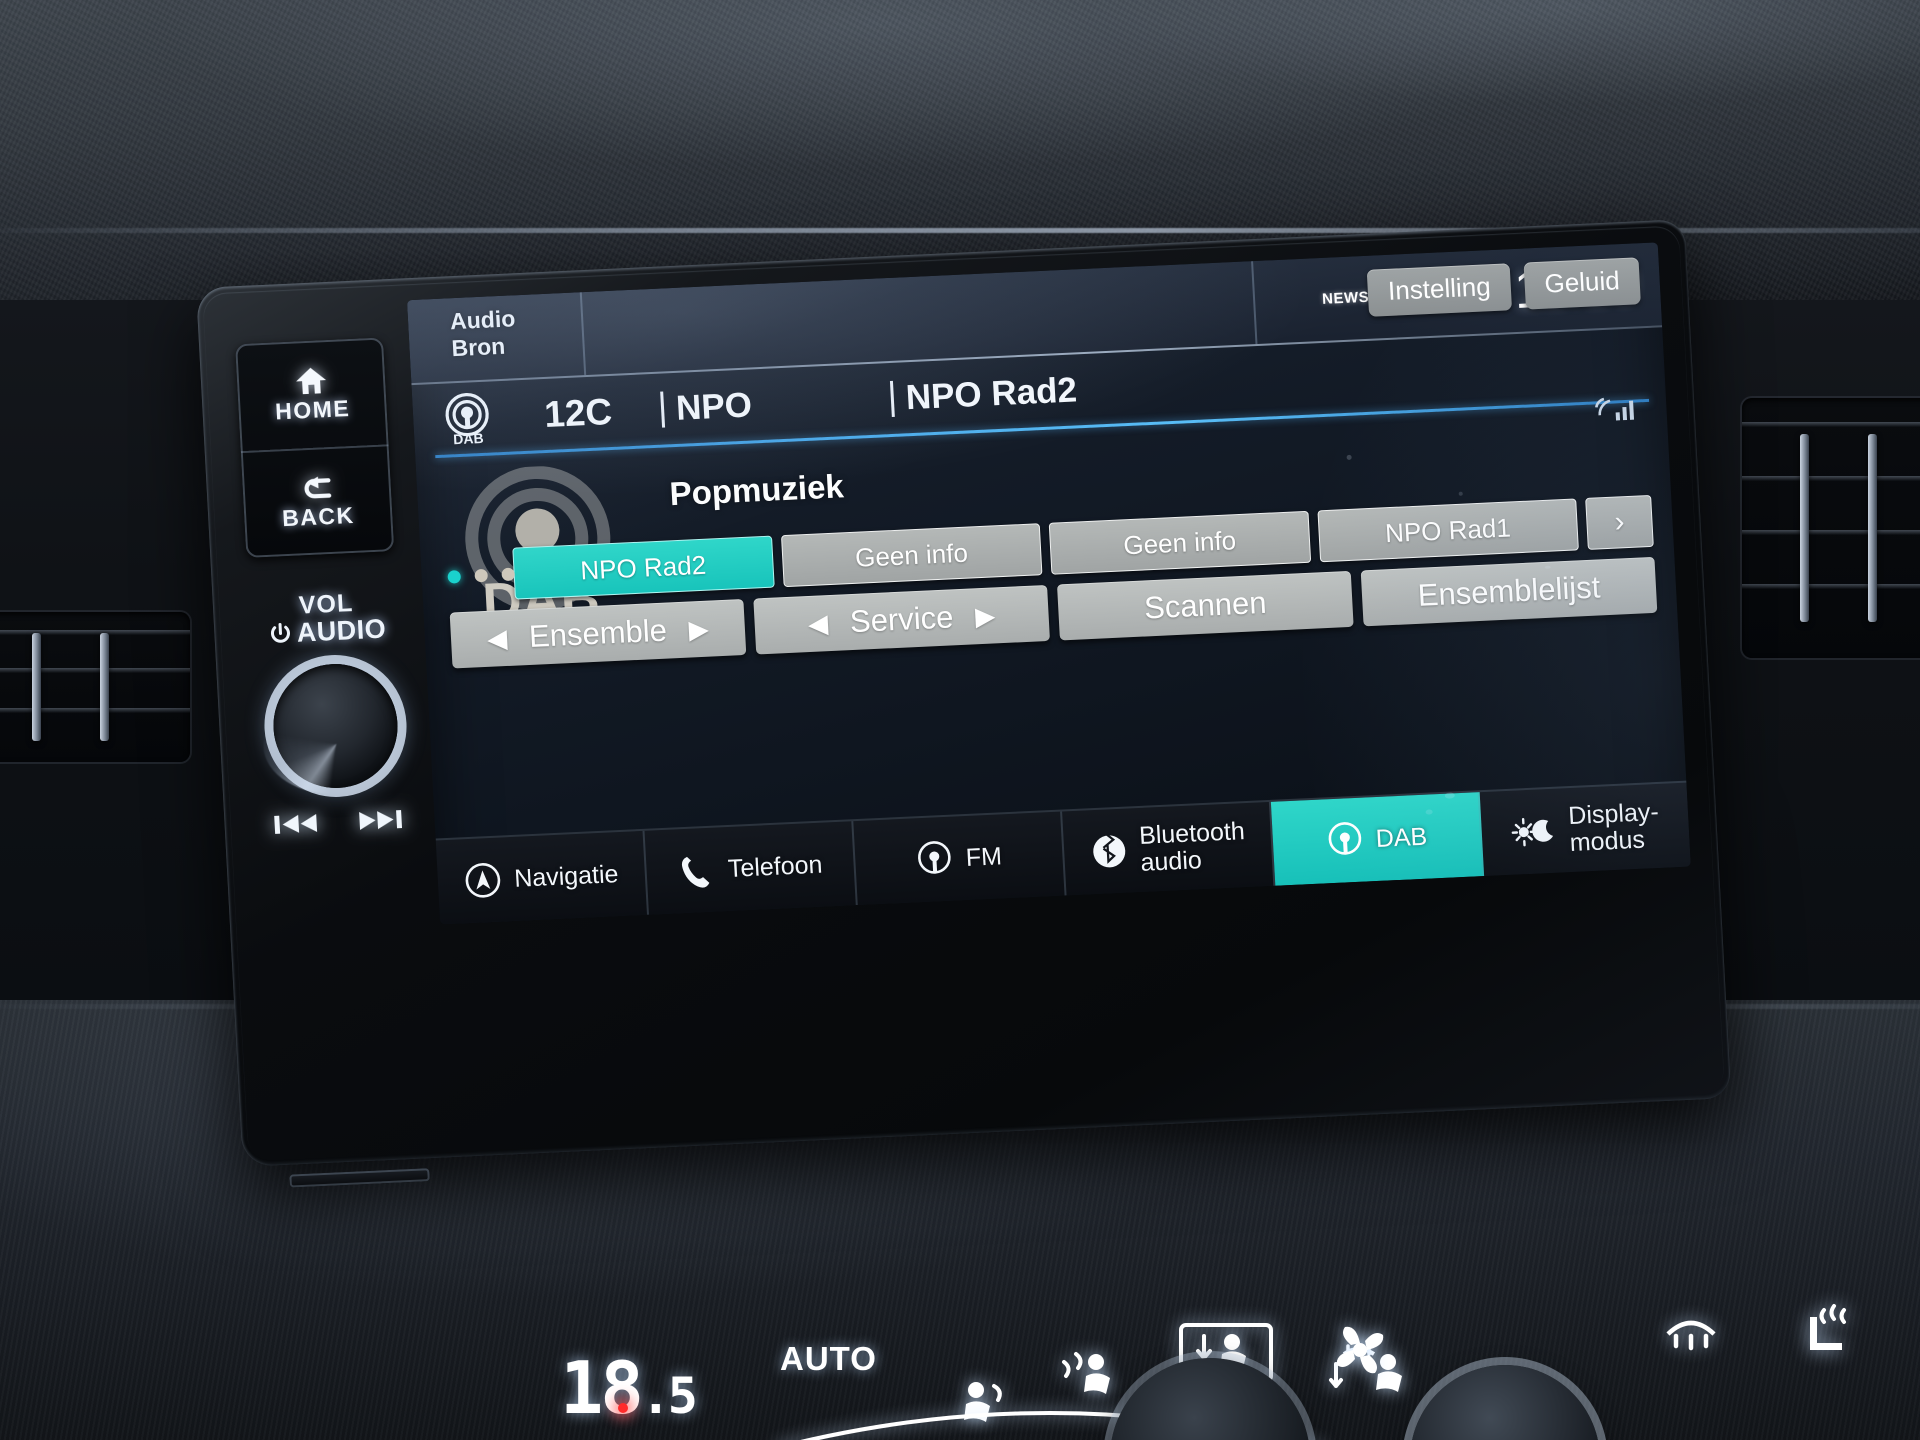  I want to click on source-bluetooth-audio: Bluetooth audio, so click(1169, 848).